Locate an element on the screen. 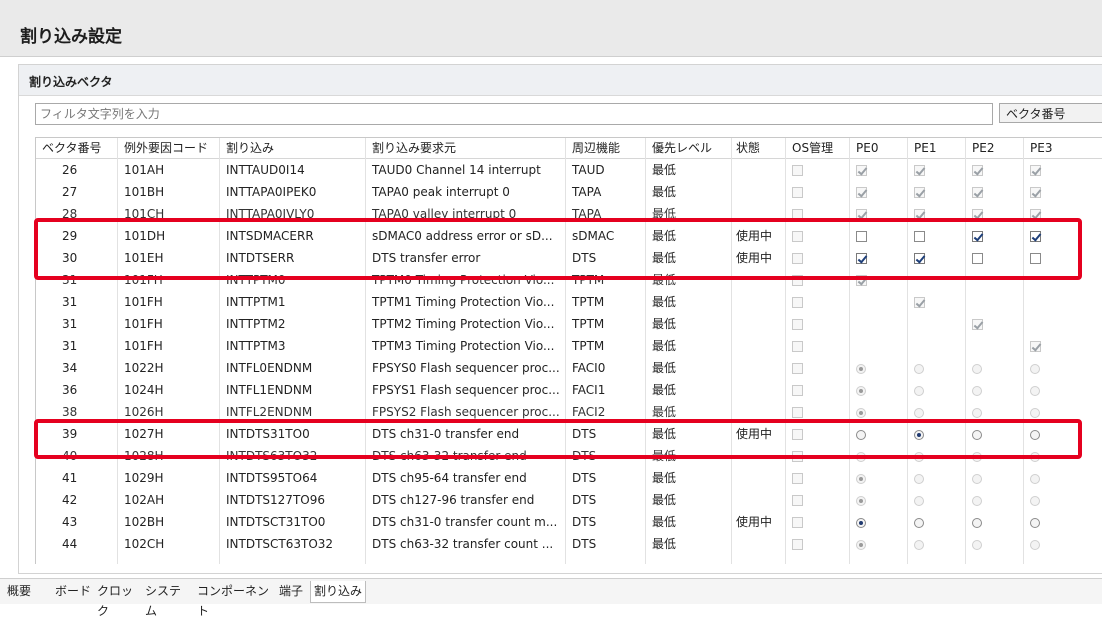 Image resolution: width=1102 pixels, height=621 pixels. column-header: 優先レベル is located at coordinates (689, 148).